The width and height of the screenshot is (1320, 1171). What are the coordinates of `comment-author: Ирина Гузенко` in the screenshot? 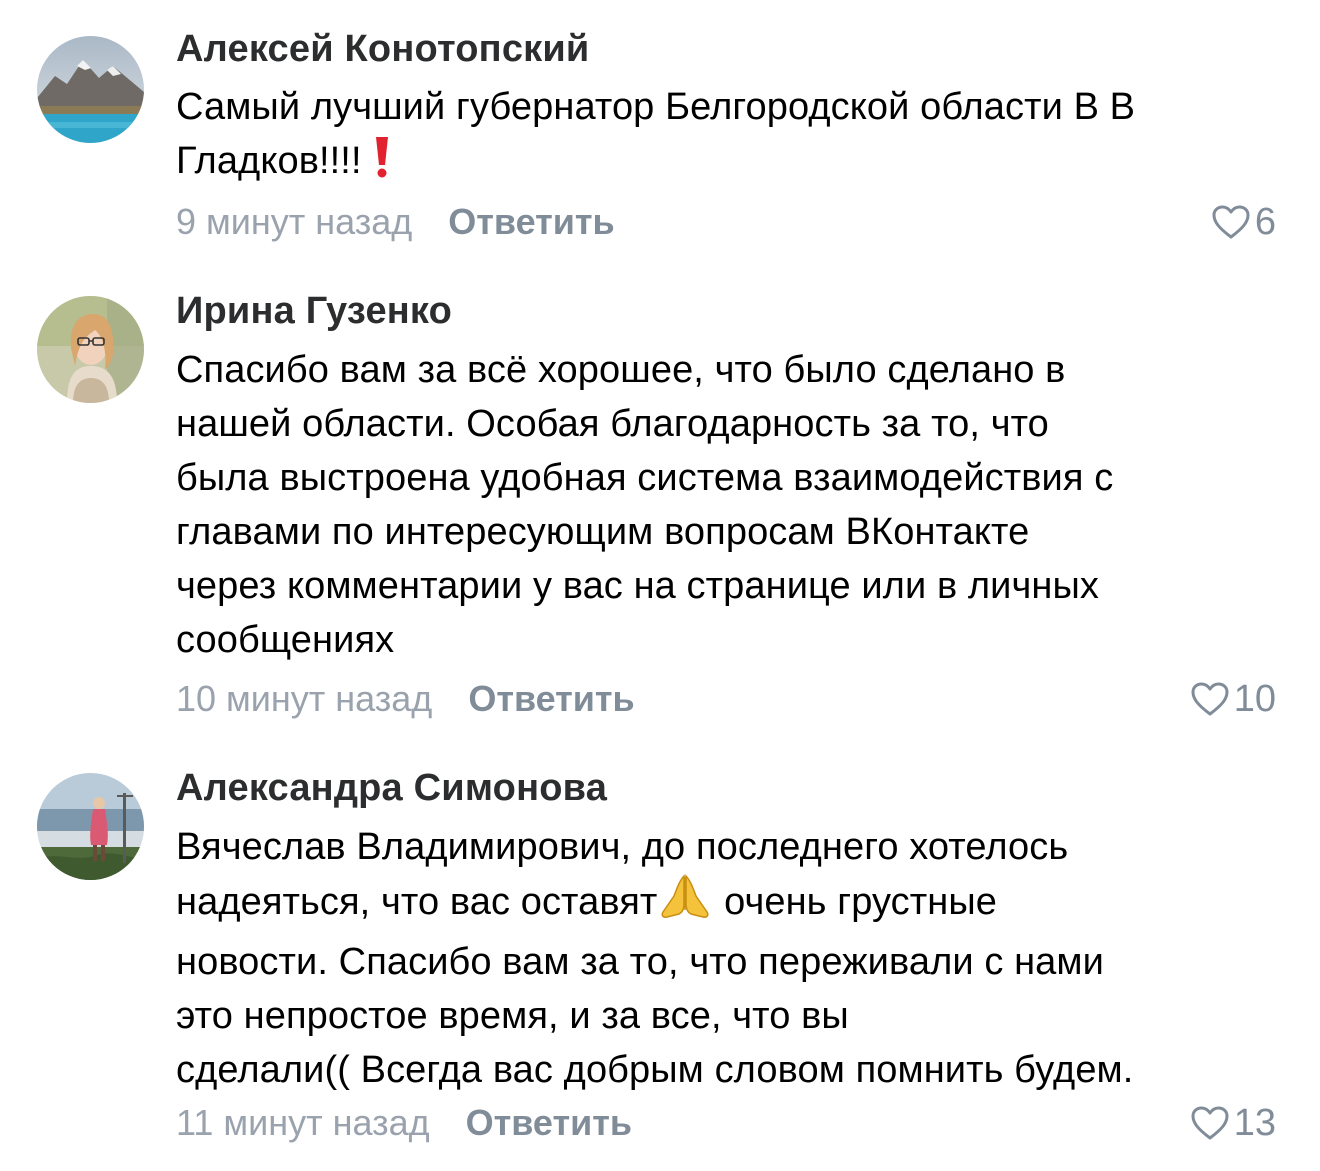 It's located at (314, 311).